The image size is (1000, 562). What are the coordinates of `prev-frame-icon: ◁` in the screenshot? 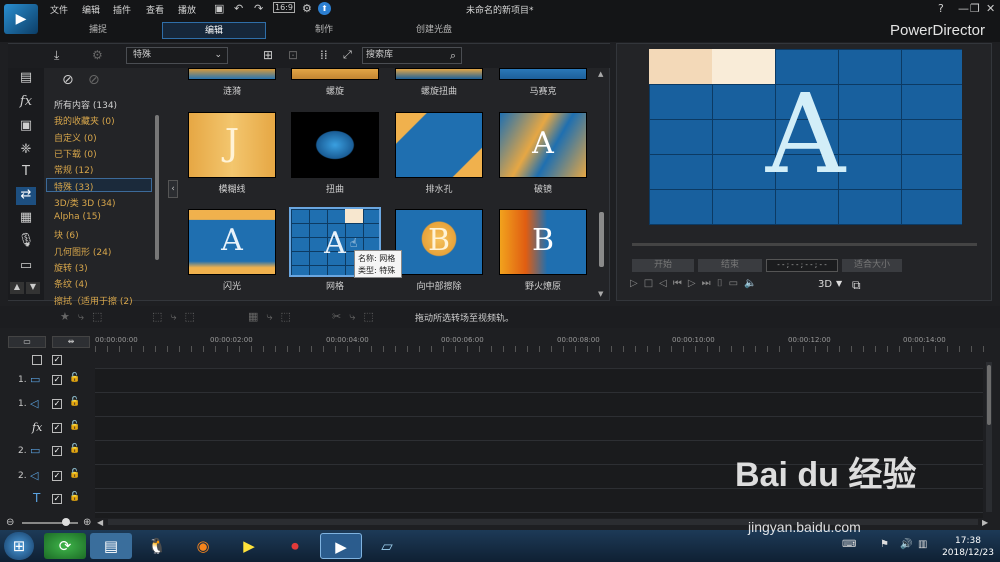 It's located at (666, 283).